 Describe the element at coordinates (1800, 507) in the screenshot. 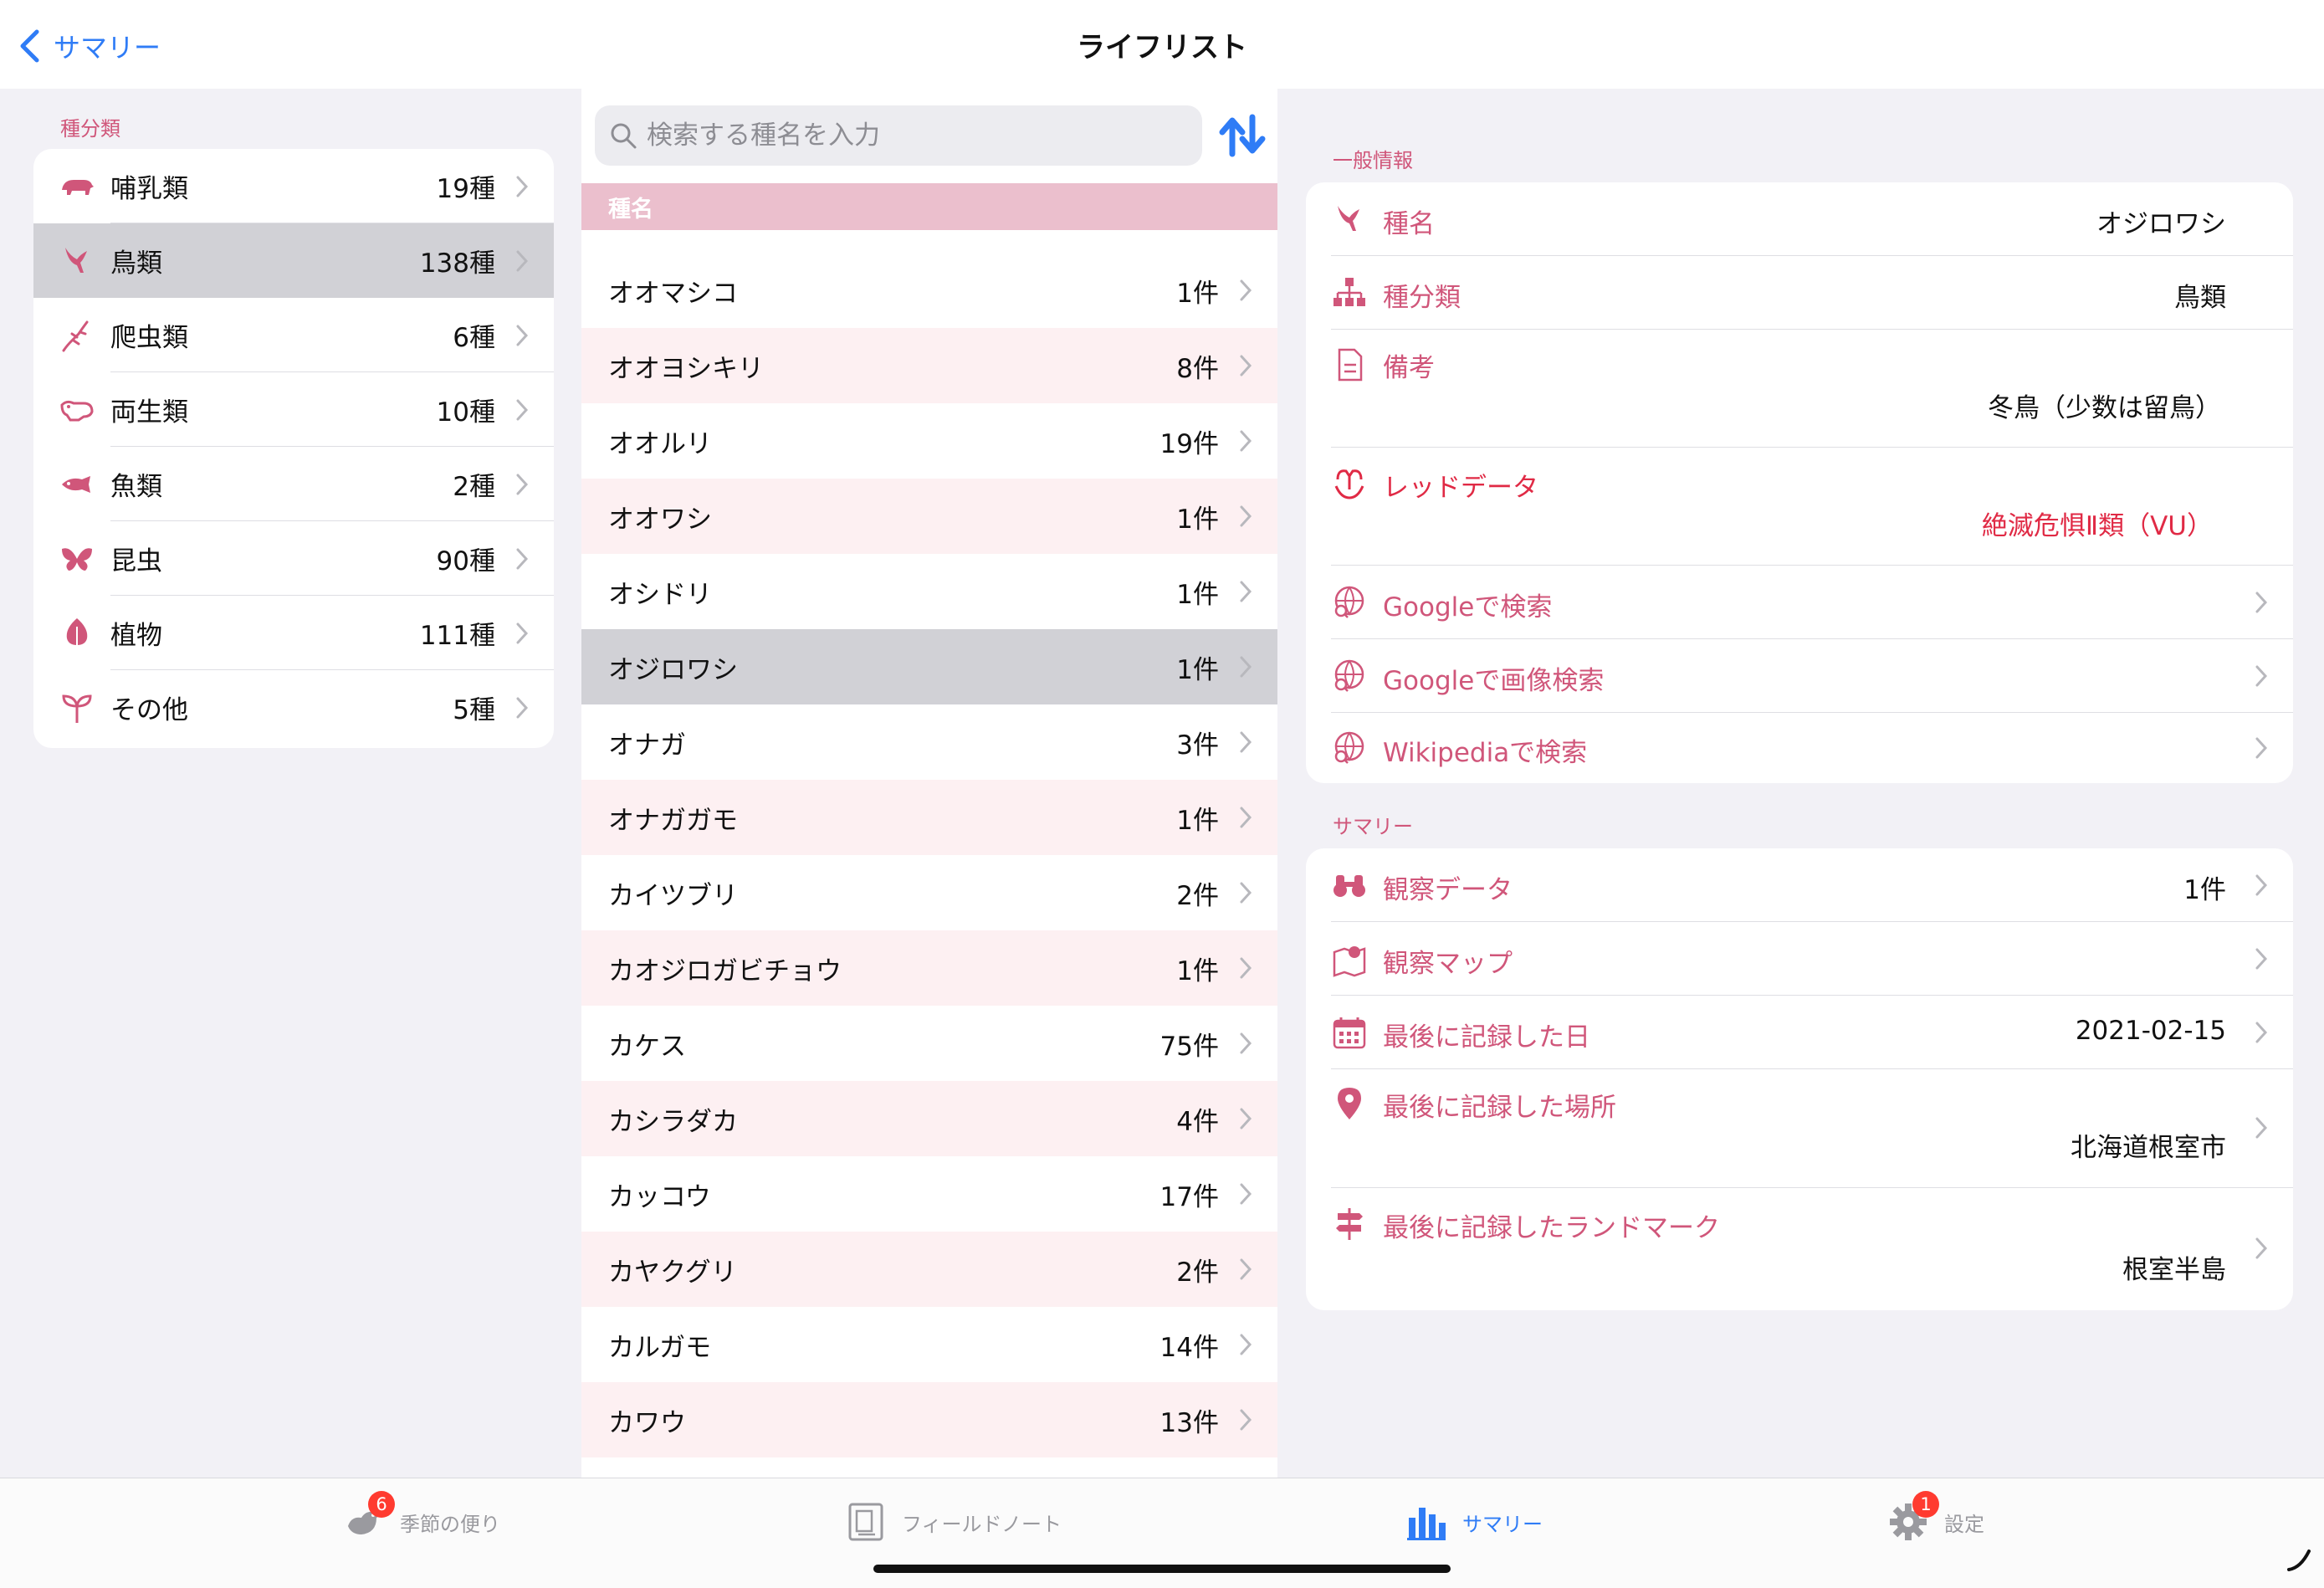

I see `detail-red-data-row: レッドデータ 絶滅危惧Ⅱ類（VU）` at that location.